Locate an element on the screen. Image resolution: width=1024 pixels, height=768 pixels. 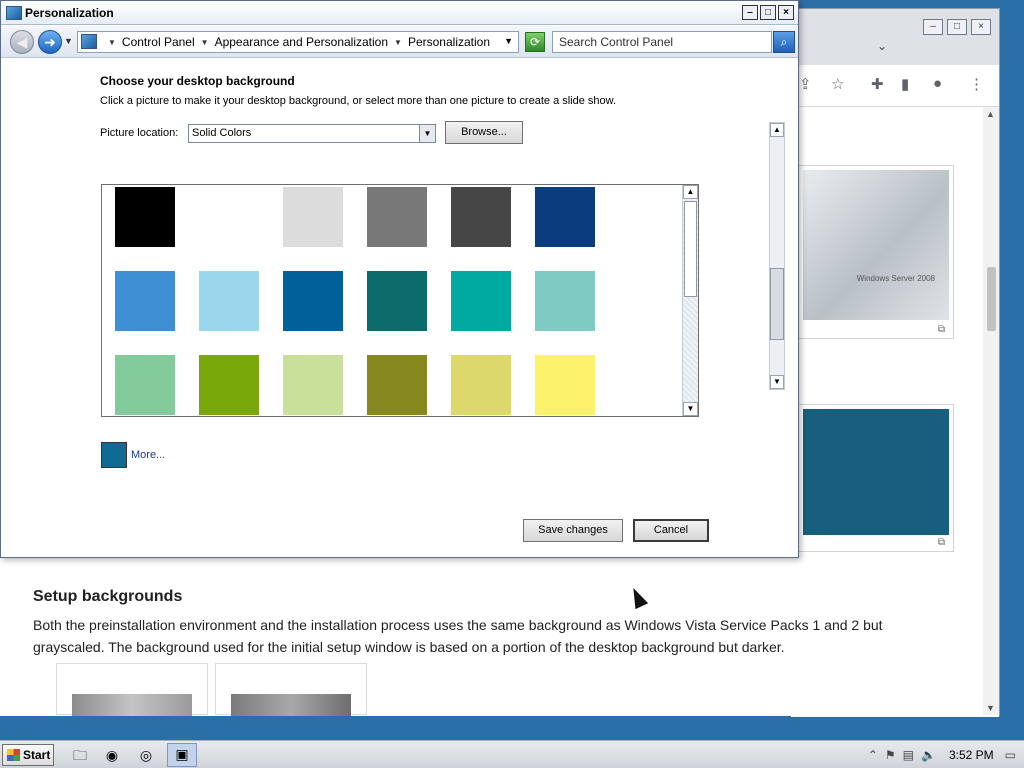
more-colors-swatch is located at coordinates (114, 455).